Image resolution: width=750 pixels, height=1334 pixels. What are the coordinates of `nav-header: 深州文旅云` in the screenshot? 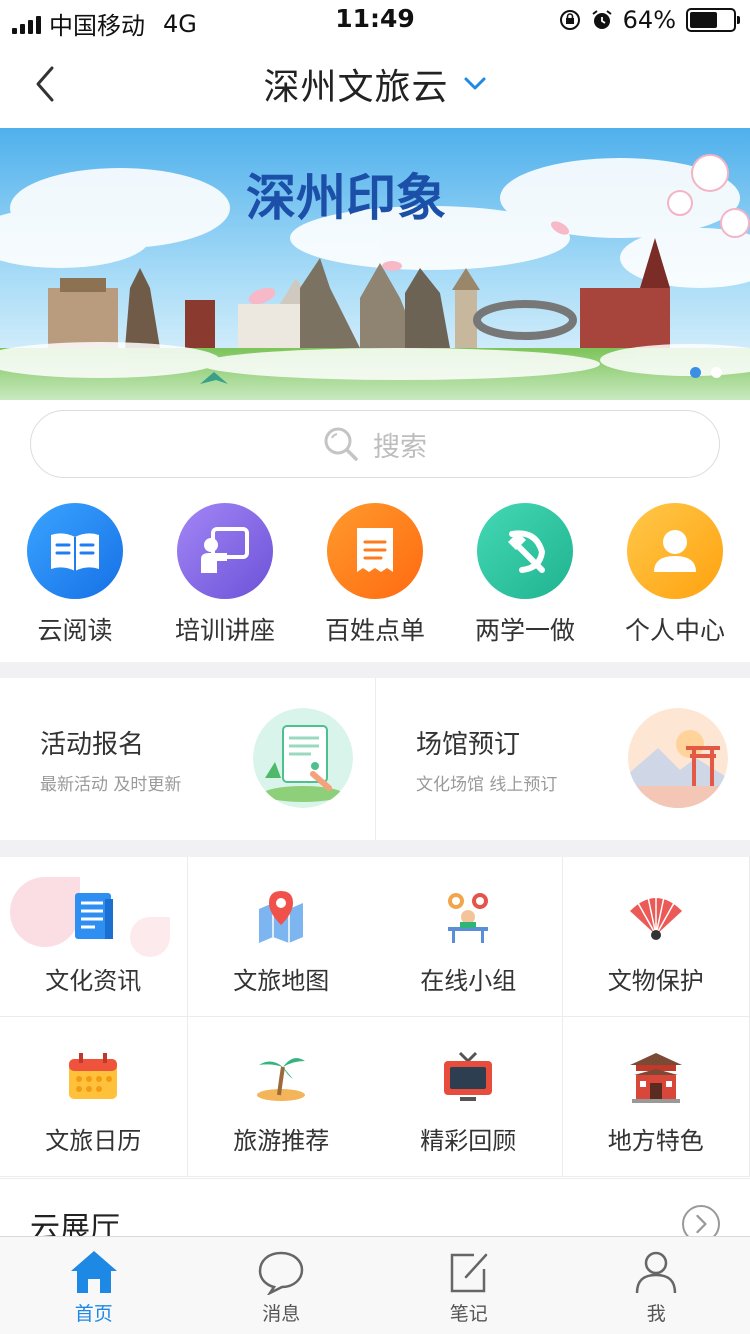 It's located at (375, 84).